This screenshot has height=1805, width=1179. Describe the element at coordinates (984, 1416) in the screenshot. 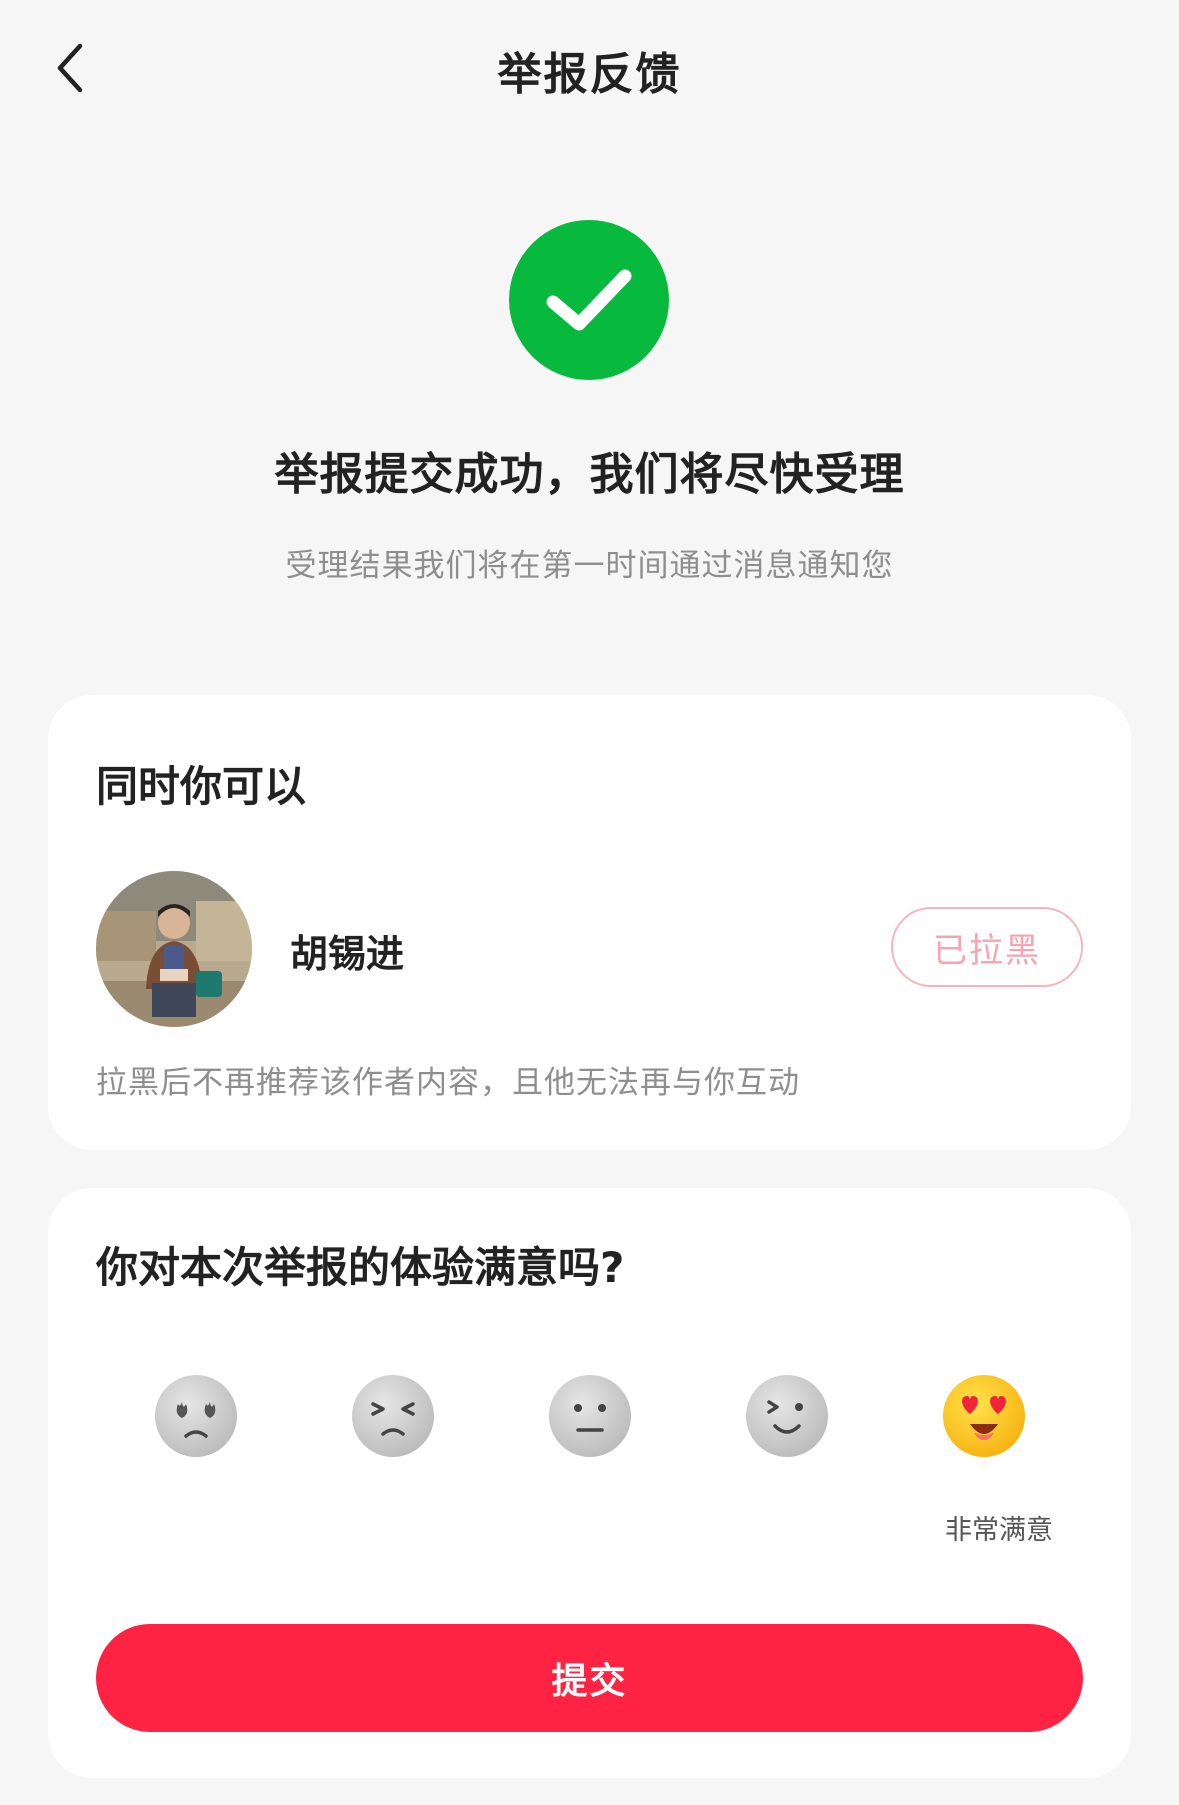

I see `very-satisfied-emoji-icon` at that location.